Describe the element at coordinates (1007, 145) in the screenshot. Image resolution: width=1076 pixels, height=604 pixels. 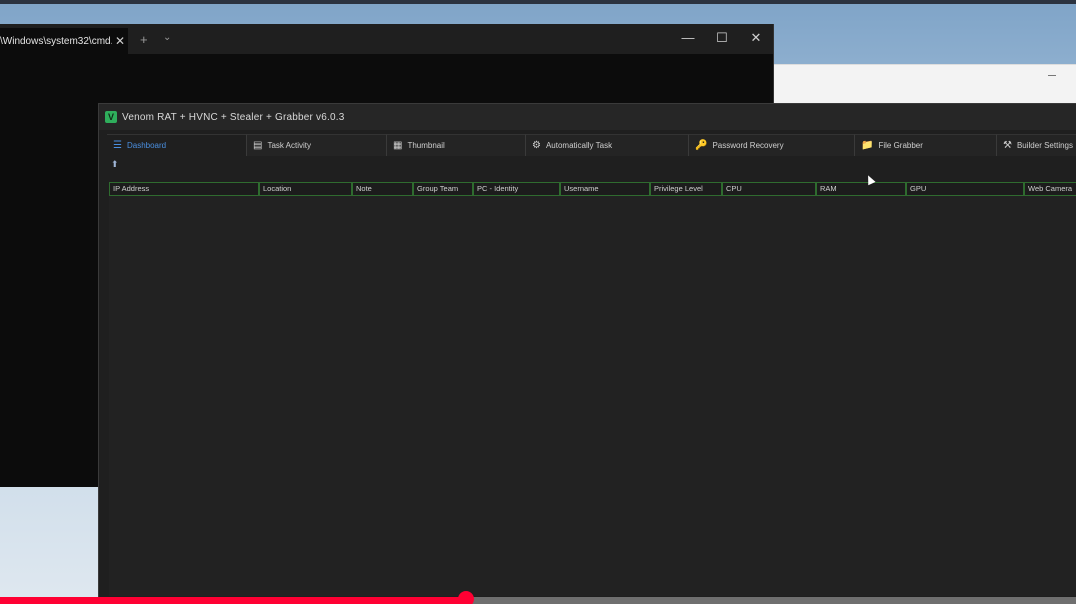
I see `tools-icon: ⚒` at that location.